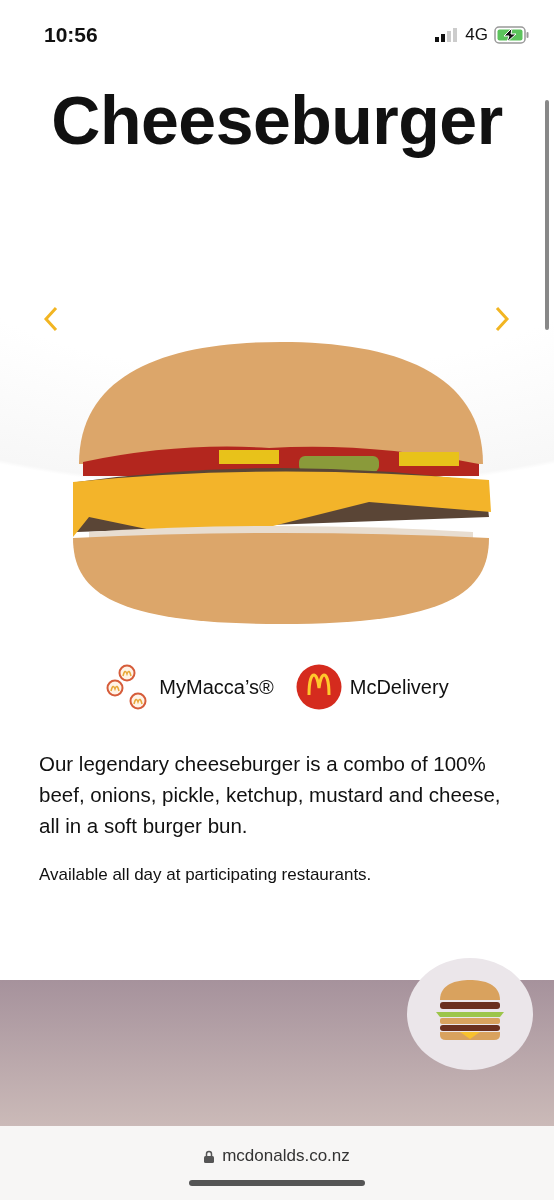  I want to click on description-text: Our legendary cheeseburger is a combo of 100% beef, onions, pickle, ketchup, mustard and cheese, all in a soft burger bun., so click(270, 795).